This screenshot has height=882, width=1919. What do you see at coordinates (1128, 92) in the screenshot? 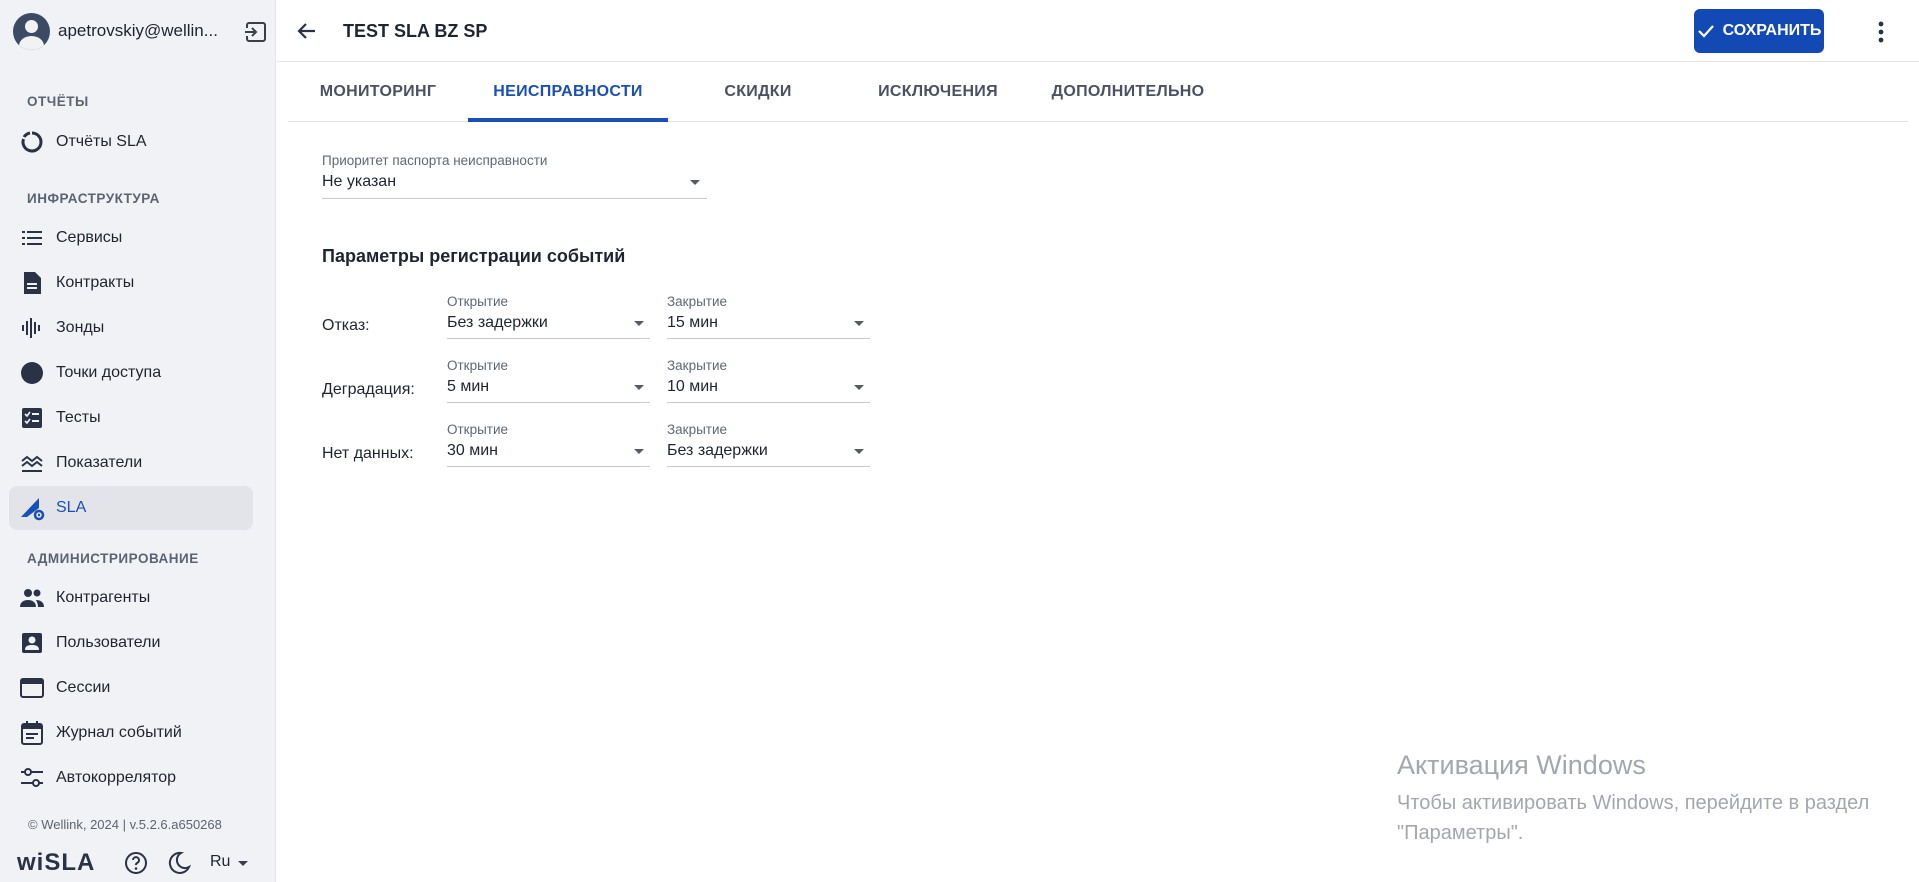
I see `tab-additional: ДОПОЛНИТЕЛЬНО` at bounding box center [1128, 92].